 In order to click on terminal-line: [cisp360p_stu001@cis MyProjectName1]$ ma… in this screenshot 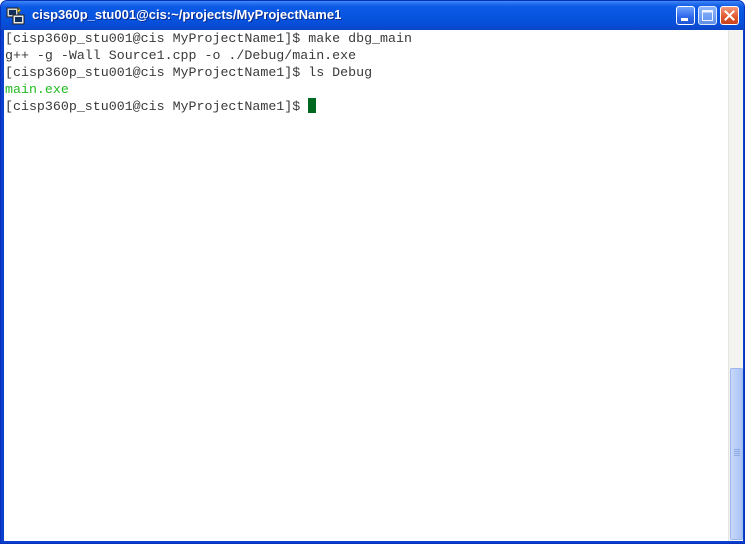, I will do `click(208, 38)`.